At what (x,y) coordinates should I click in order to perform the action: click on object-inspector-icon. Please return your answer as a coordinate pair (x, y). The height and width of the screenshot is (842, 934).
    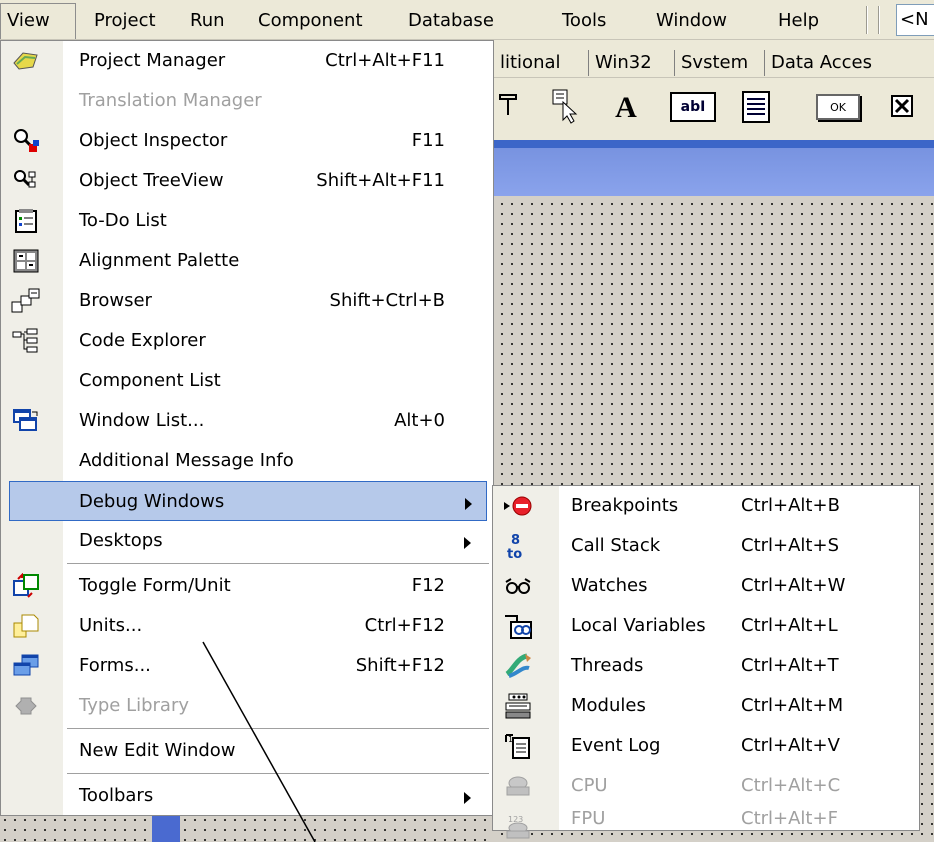
    Looking at the image, I should click on (26, 141).